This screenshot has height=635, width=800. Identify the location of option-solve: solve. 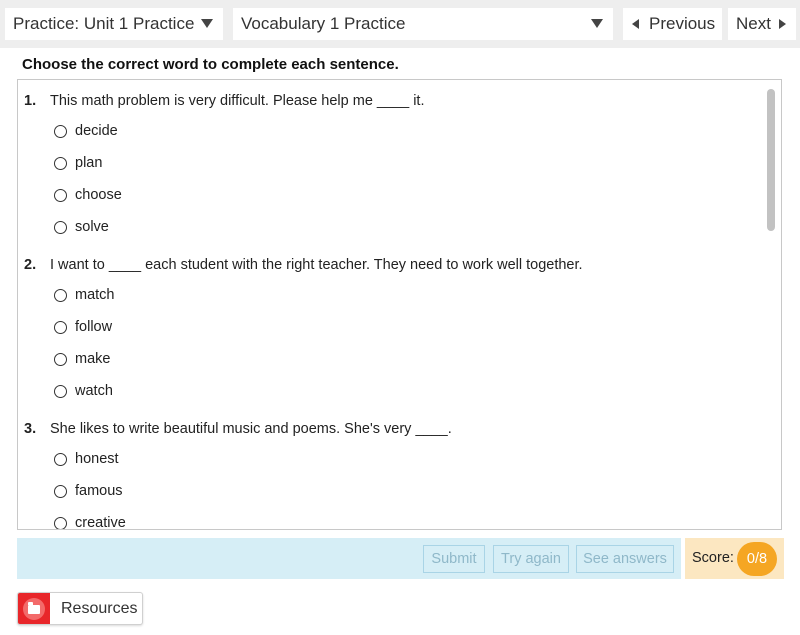
(81, 227).